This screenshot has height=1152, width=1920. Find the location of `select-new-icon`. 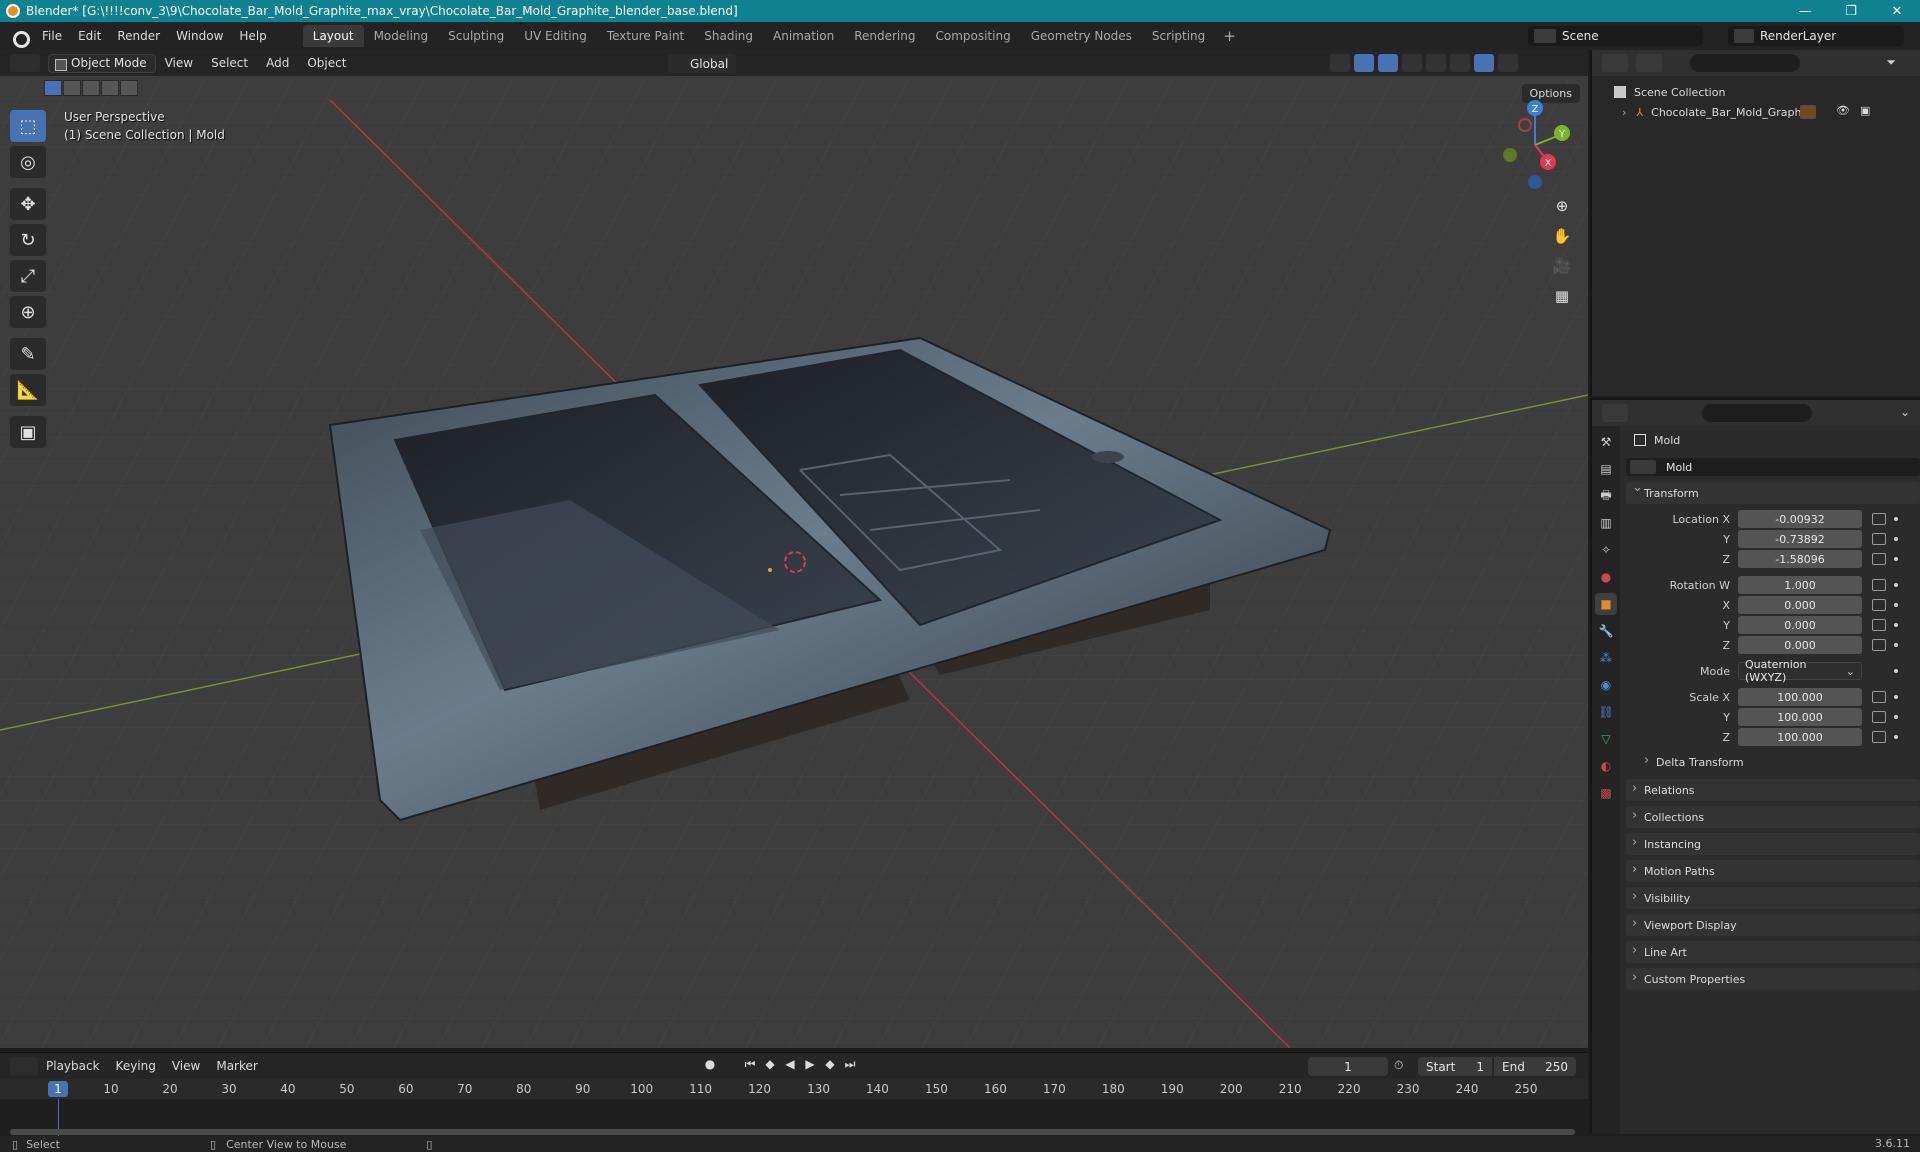

select-new-icon is located at coordinates (53, 88).